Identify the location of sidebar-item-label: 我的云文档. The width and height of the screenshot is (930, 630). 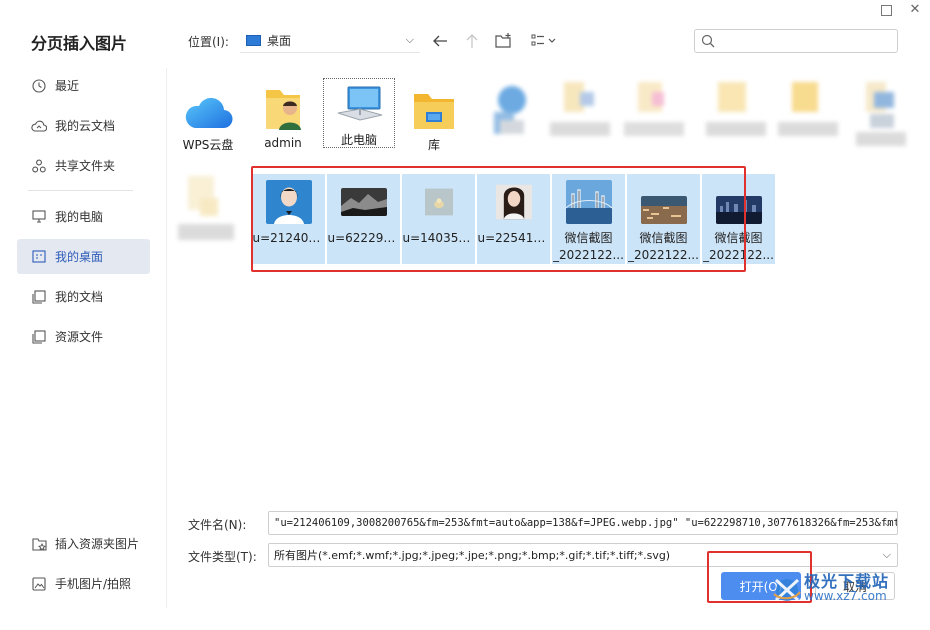
(85, 126).